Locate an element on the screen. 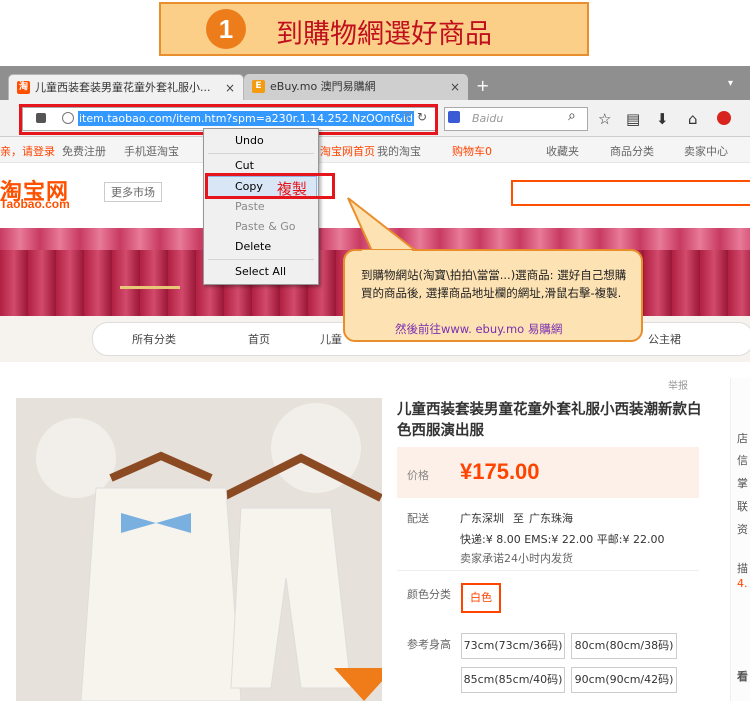 Image resolution: width=750 pixels, height=701 pixels. color-option-white: 白色 is located at coordinates (481, 598).